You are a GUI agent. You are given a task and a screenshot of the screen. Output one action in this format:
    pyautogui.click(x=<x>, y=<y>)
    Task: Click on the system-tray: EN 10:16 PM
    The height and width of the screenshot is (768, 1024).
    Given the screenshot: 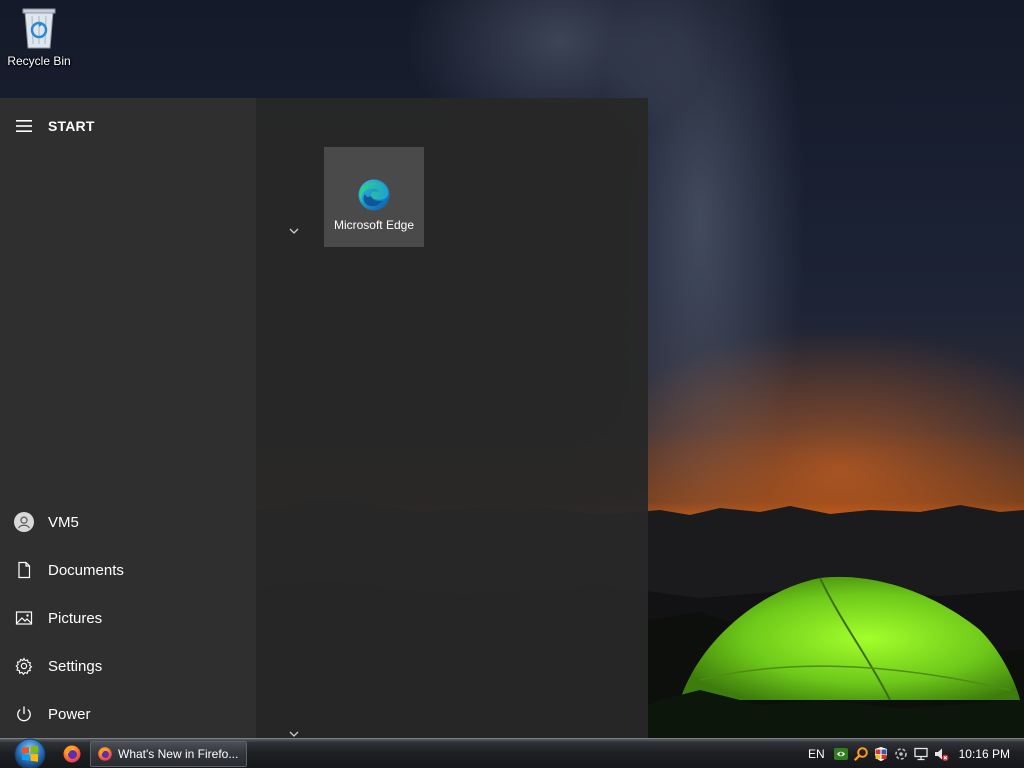 What is the action you would take?
    pyautogui.click(x=916, y=753)
    